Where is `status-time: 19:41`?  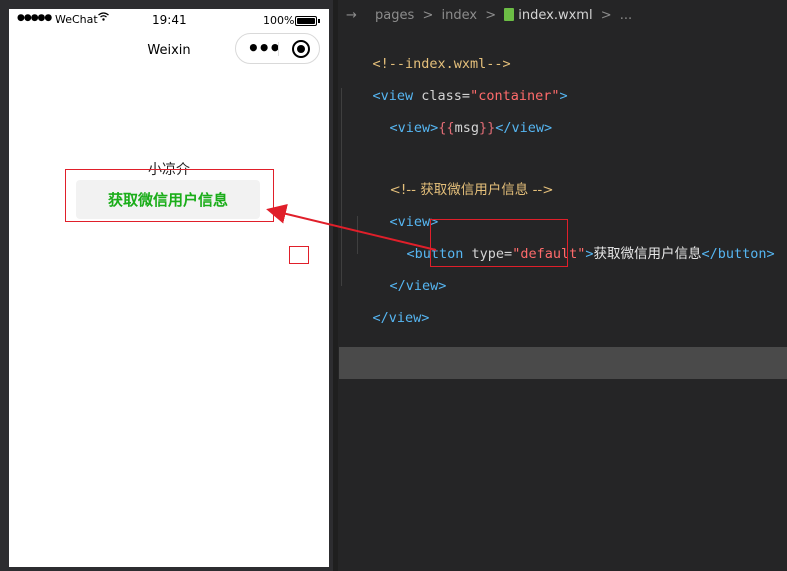 status-time: 19:41 is located at coordinates (169, 20).